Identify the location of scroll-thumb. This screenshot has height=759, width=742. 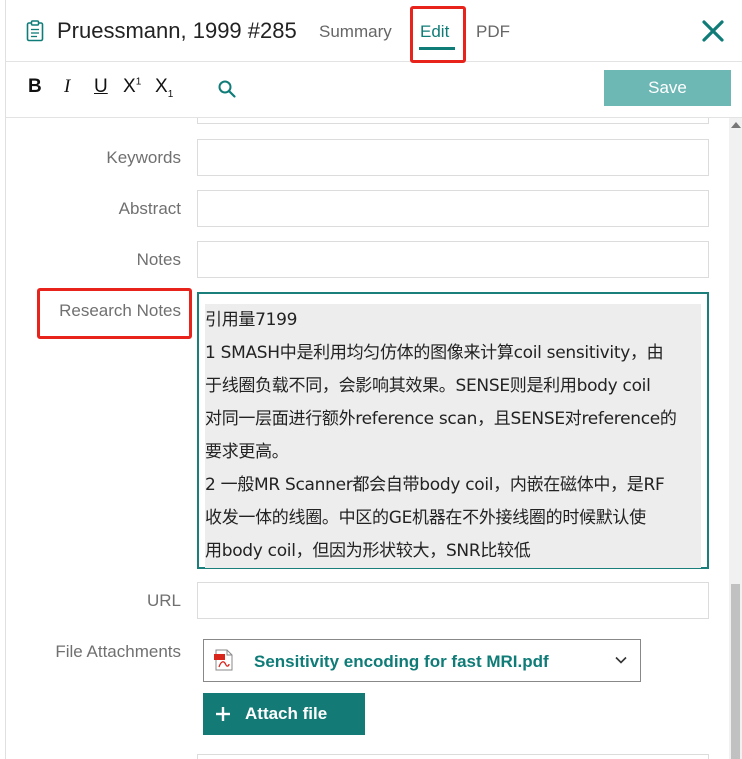
(735, 671).